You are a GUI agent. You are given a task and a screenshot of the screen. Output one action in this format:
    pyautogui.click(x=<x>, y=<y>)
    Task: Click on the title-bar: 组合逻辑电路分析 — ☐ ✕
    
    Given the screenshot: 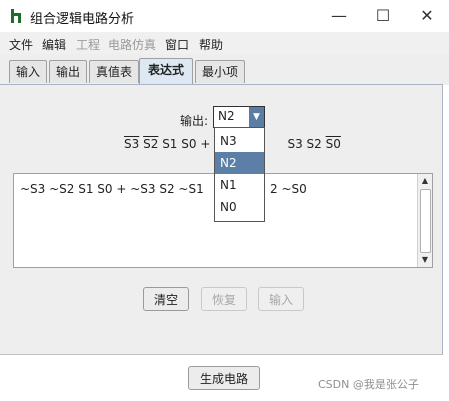 What is the action you would take?
    pyautogui.click(x=224, y=16)
    